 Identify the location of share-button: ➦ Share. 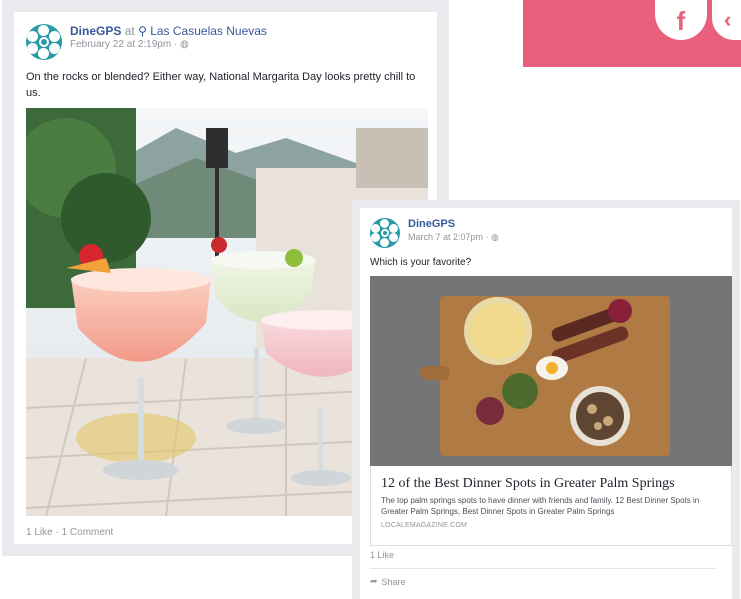
(388, 581).